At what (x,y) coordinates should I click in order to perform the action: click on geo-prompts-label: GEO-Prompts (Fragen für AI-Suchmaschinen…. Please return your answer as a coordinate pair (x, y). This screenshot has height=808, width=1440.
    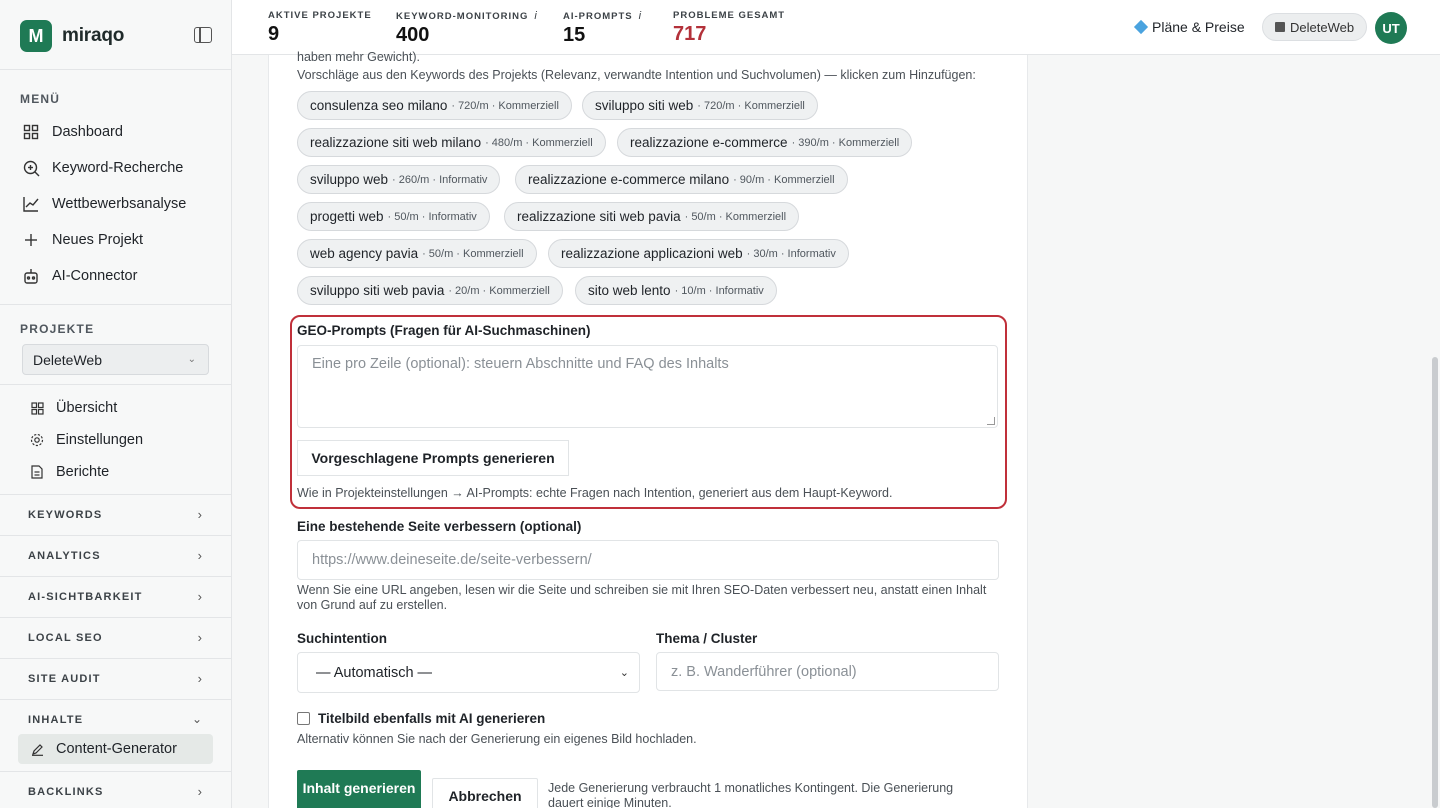
    Looking at the image, I should click on (444, 330).